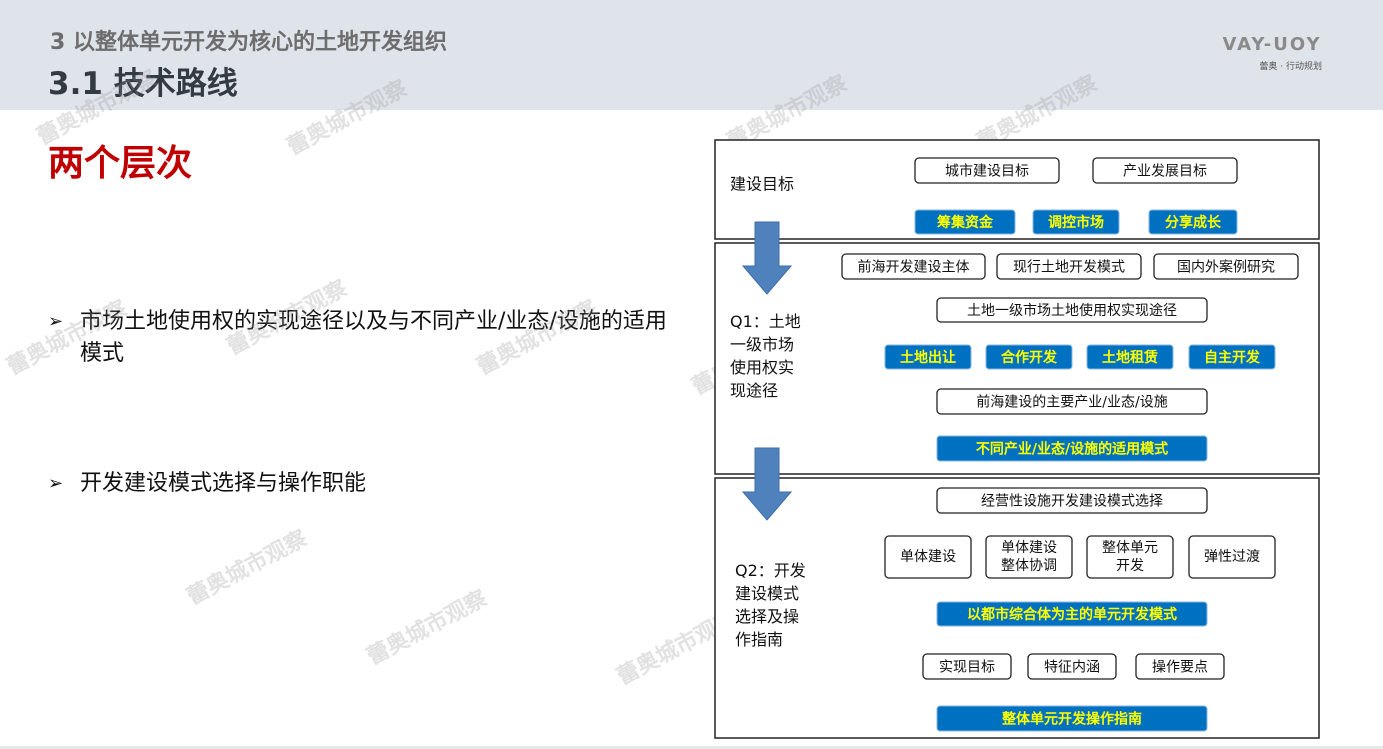 This screenshot has height=749, width=1383. I want to click on q1-hub-label: 土地一级市场土地使用权实现途径, so click(1072, 310).